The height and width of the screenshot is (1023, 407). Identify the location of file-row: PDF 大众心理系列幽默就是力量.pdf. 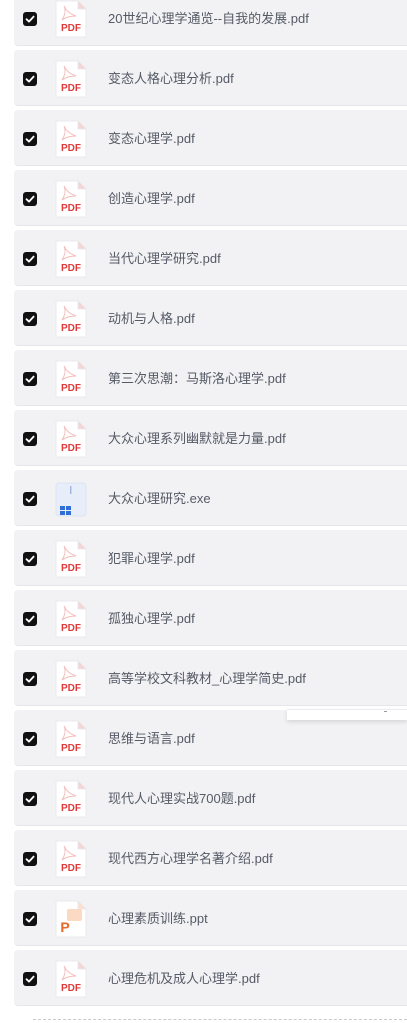
(210, 438).